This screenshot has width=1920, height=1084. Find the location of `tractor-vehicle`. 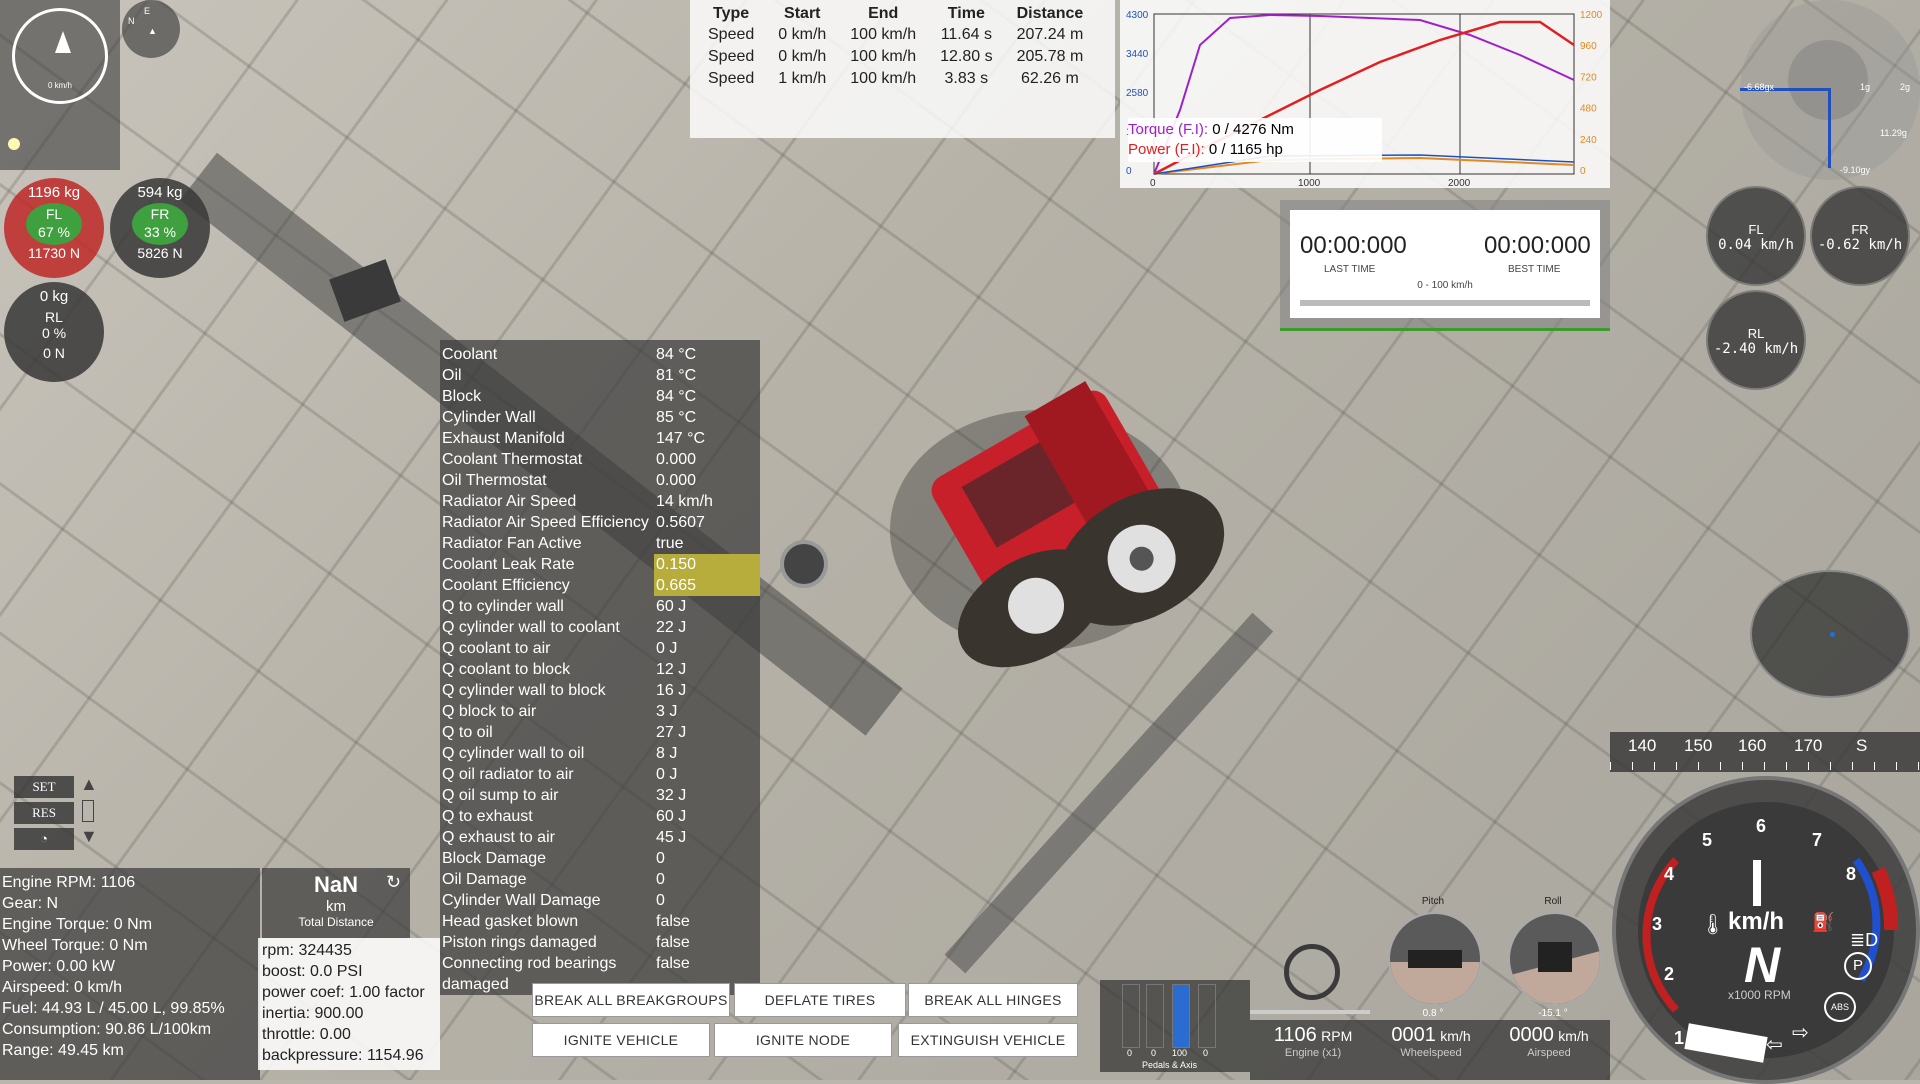

tractor-vehicle is located at coordinates (1060, 540).